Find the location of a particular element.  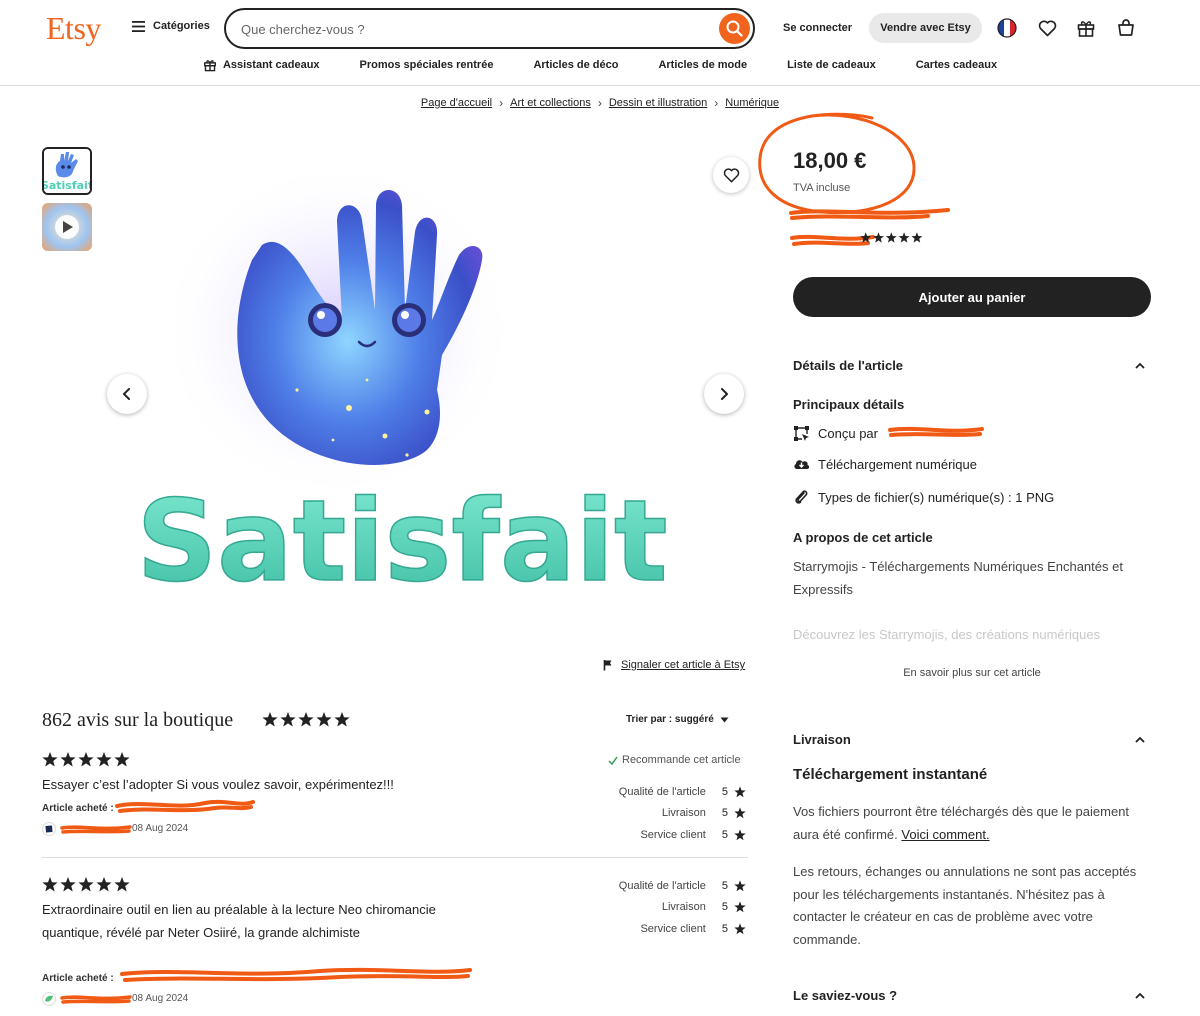

sell-on-etsy-button: Vendre avec Etsy is located at coordinates (925, 28).